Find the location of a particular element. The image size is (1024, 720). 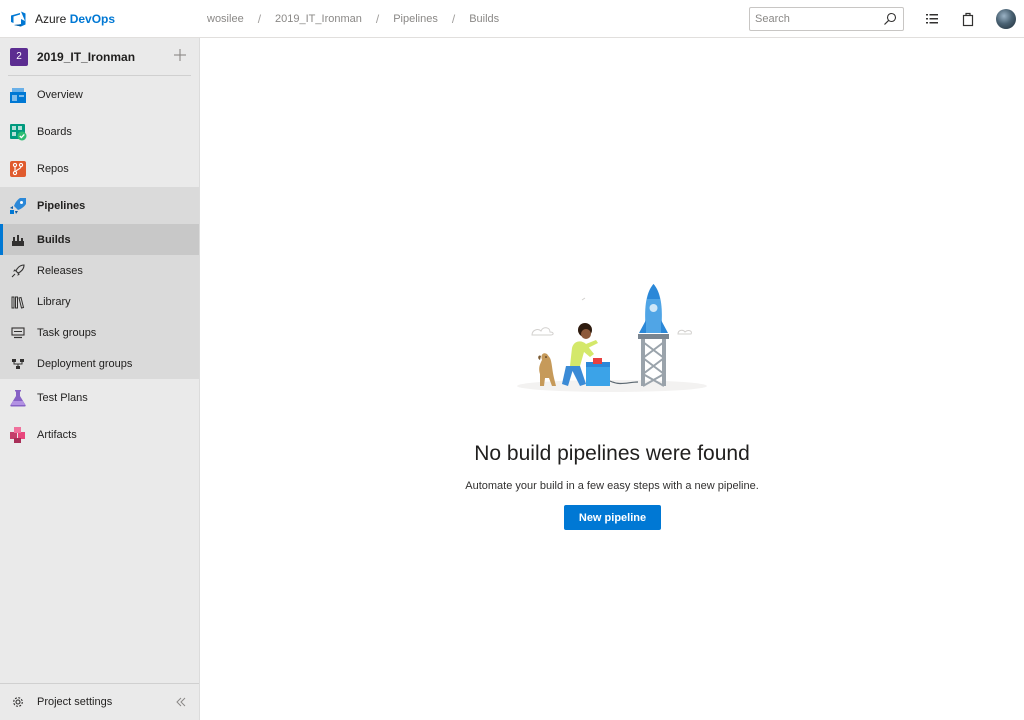

builds-icon is located at coordinates (18, 240).